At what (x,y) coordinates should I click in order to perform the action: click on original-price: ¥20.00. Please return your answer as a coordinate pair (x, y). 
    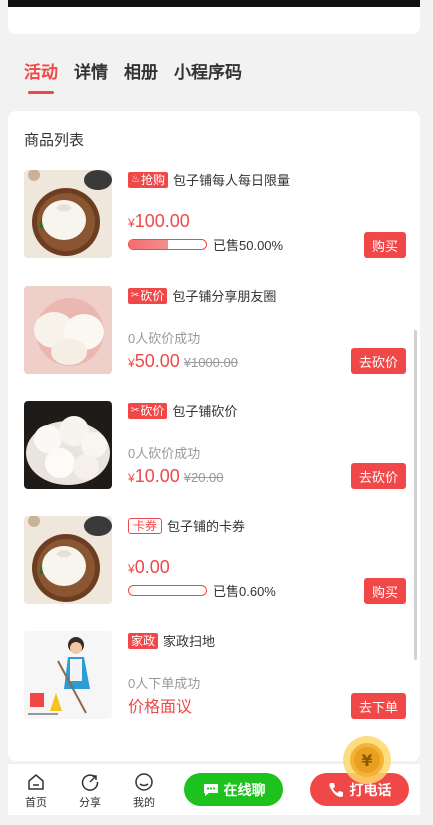
    Looking at the image, I should click on (203, 477).